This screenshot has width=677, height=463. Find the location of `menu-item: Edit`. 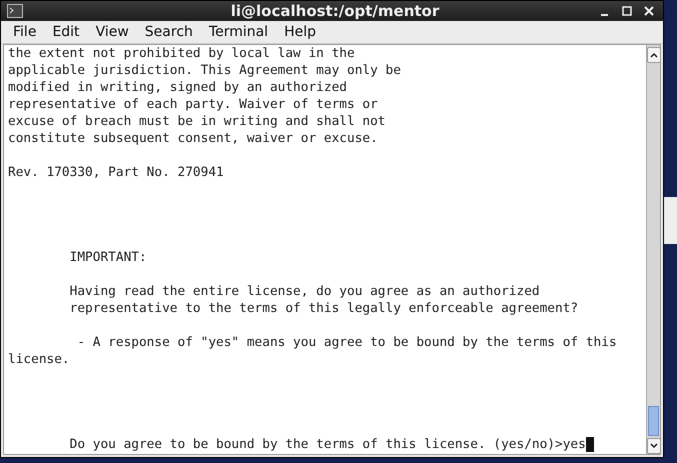

menu-item: Edit is located at coordinates (66, 32).